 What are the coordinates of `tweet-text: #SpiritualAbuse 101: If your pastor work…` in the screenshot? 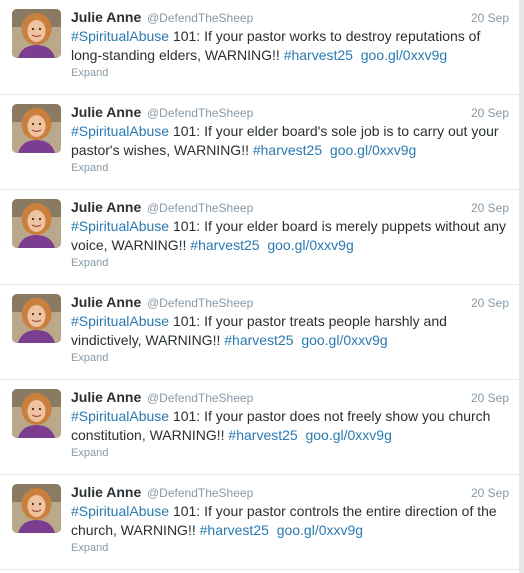 It's located at (289, 46).